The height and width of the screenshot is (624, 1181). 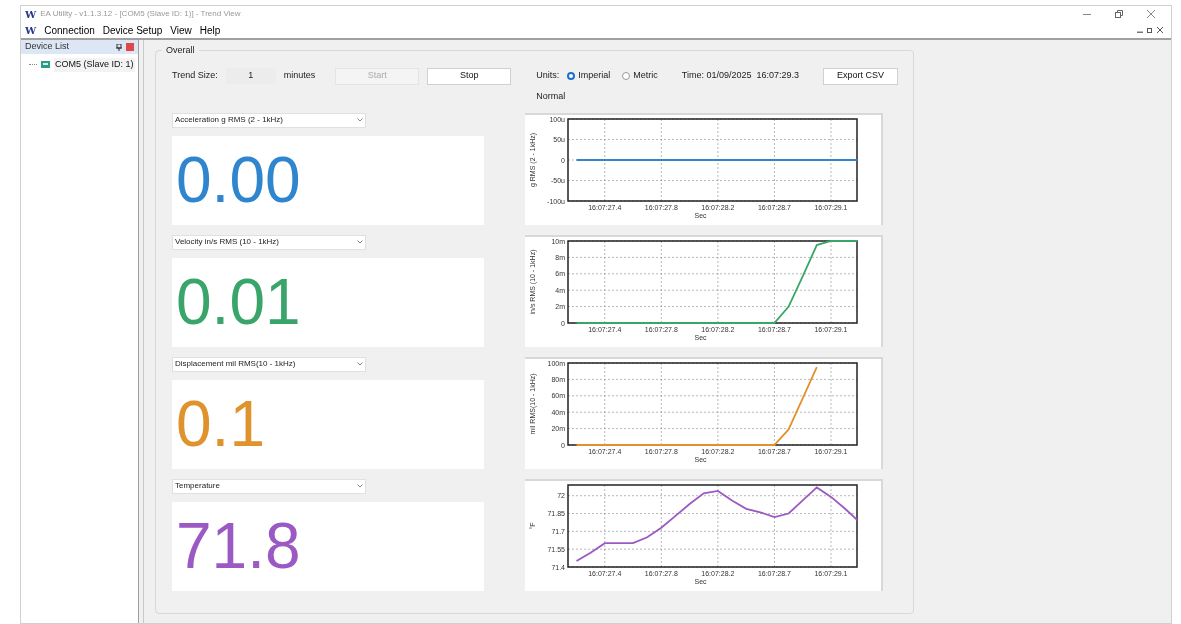 I want to click on menu-item: Connection, so click(x=69, y=30).